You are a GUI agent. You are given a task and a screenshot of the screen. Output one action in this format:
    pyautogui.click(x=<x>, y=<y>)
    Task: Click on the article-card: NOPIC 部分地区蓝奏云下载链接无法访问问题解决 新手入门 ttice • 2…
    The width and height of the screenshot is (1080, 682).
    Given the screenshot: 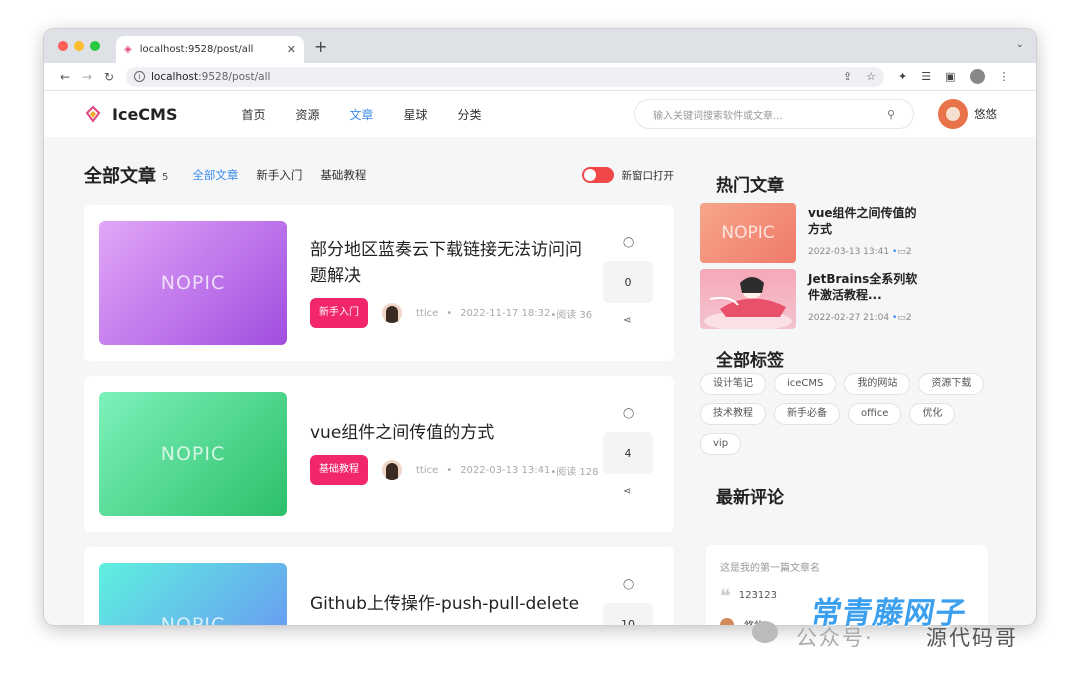 What is the action you would take?
    pyautogui.click(x=379, y=283)
    